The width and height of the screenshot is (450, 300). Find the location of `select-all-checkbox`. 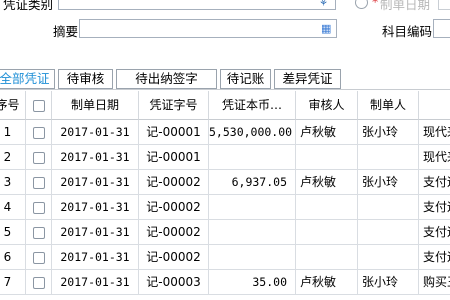

select-all-checkbox is located at coordinates (38, 105).